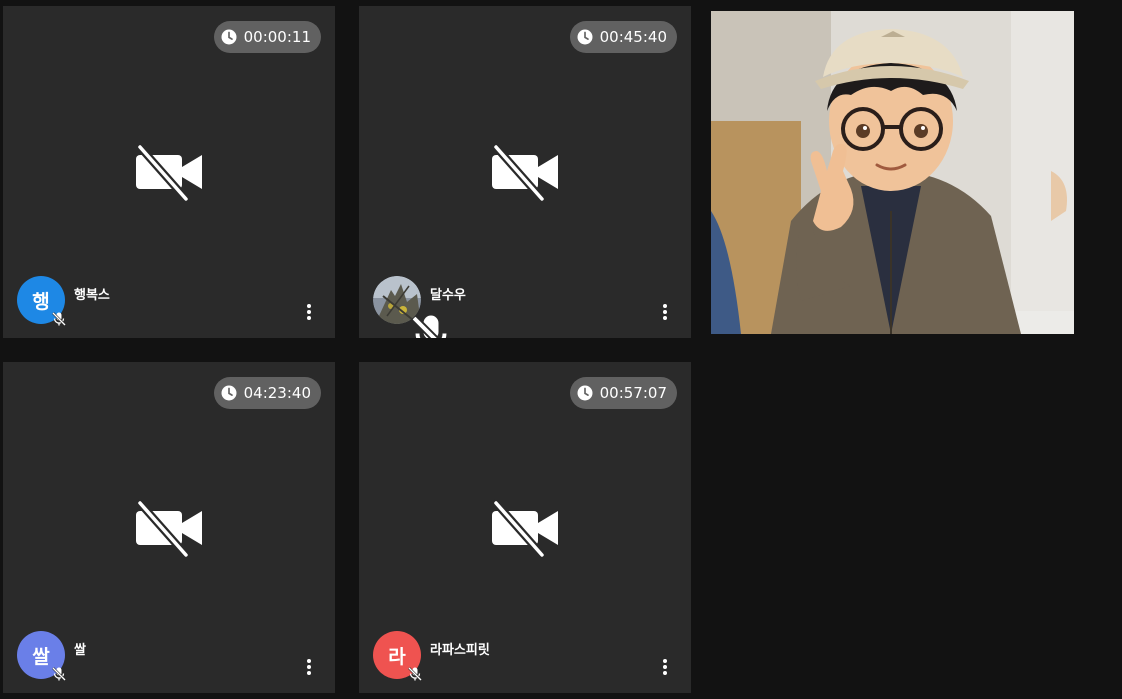 This screenshot has height=699, width=1122. Describe the element at coordinates (633, 393) in the screenshot. I see `timer-text: 00:57:07` at that location.